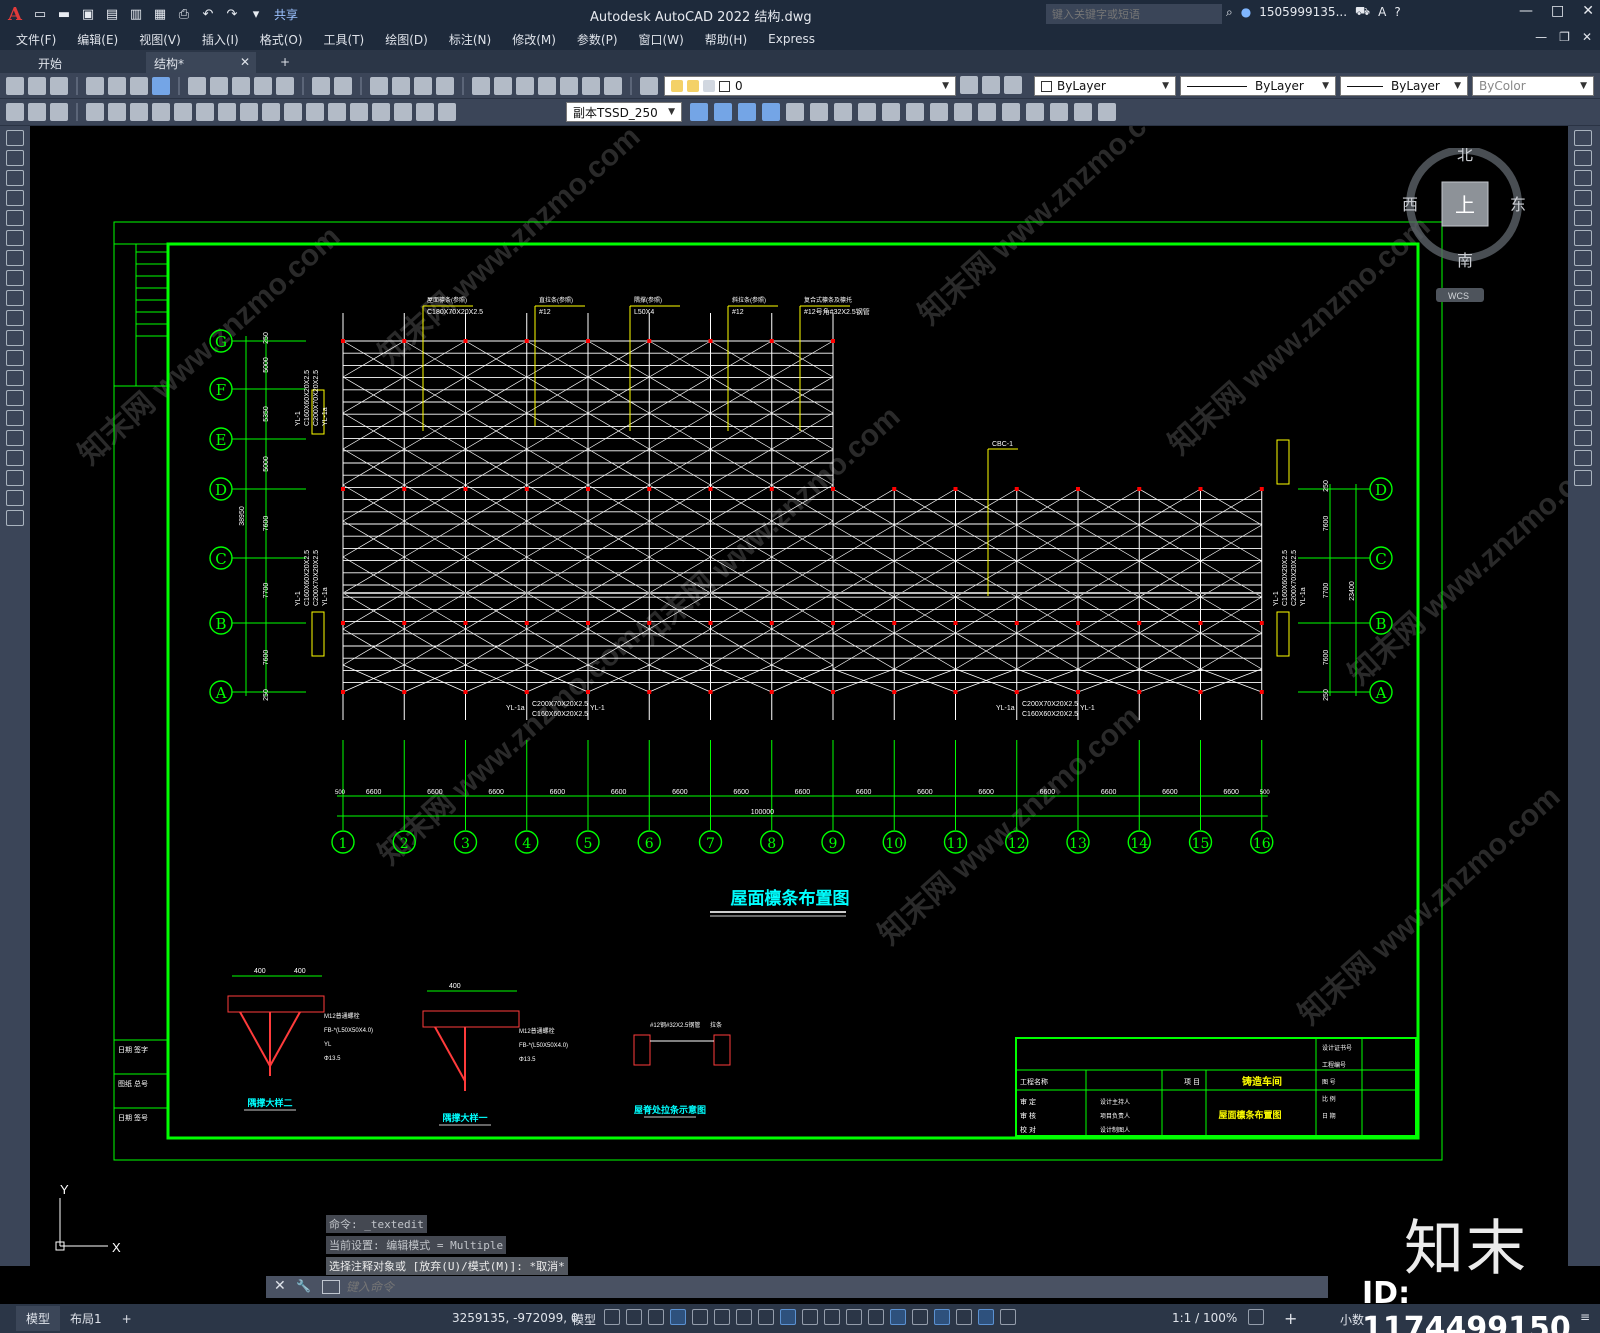 The height and width of the screenshot is (1333, 1600). I want to click on tool-palettes-icon, so click(525, 85).